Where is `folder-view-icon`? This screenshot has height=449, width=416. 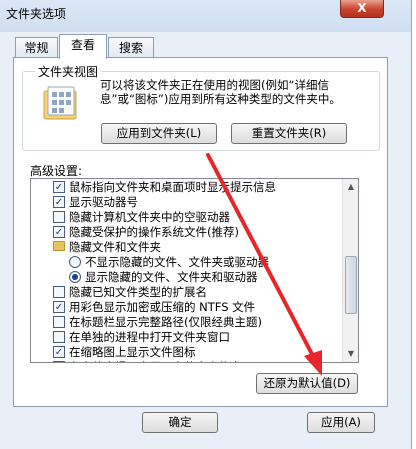 folder-view-icon is located at coordinates (60, 103).